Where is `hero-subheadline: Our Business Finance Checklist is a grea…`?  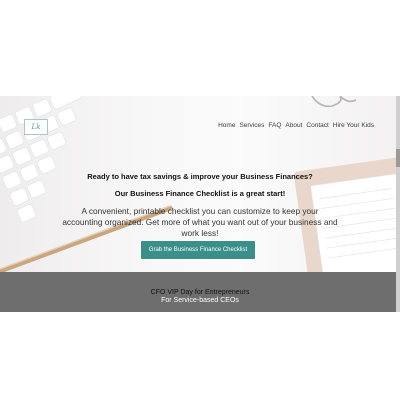 hero-subheadline: Our Business Finance Checklist is a grea… is located at coordinates (200, 193).